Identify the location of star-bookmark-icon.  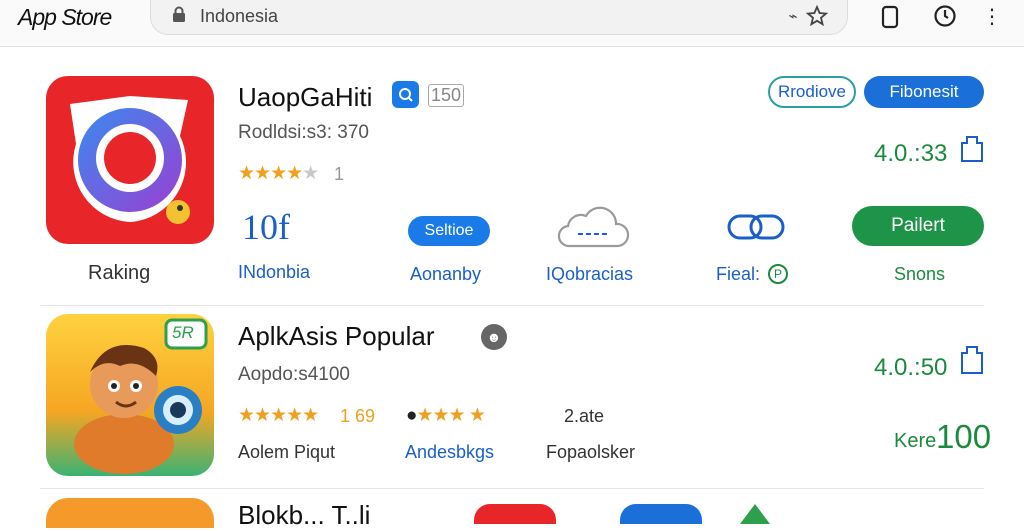
(817, 16).